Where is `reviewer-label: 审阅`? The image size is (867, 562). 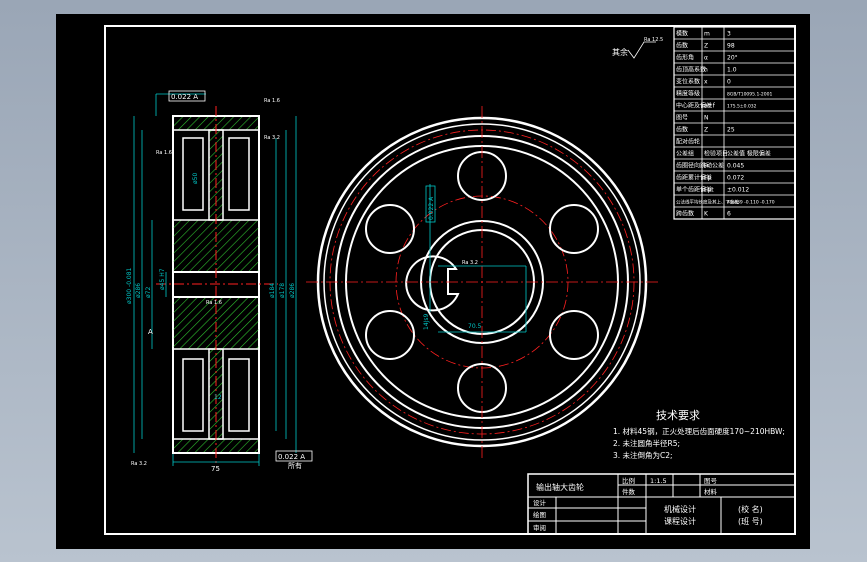 reviewer-label: 审阅 is located at coordinates (539, 527).